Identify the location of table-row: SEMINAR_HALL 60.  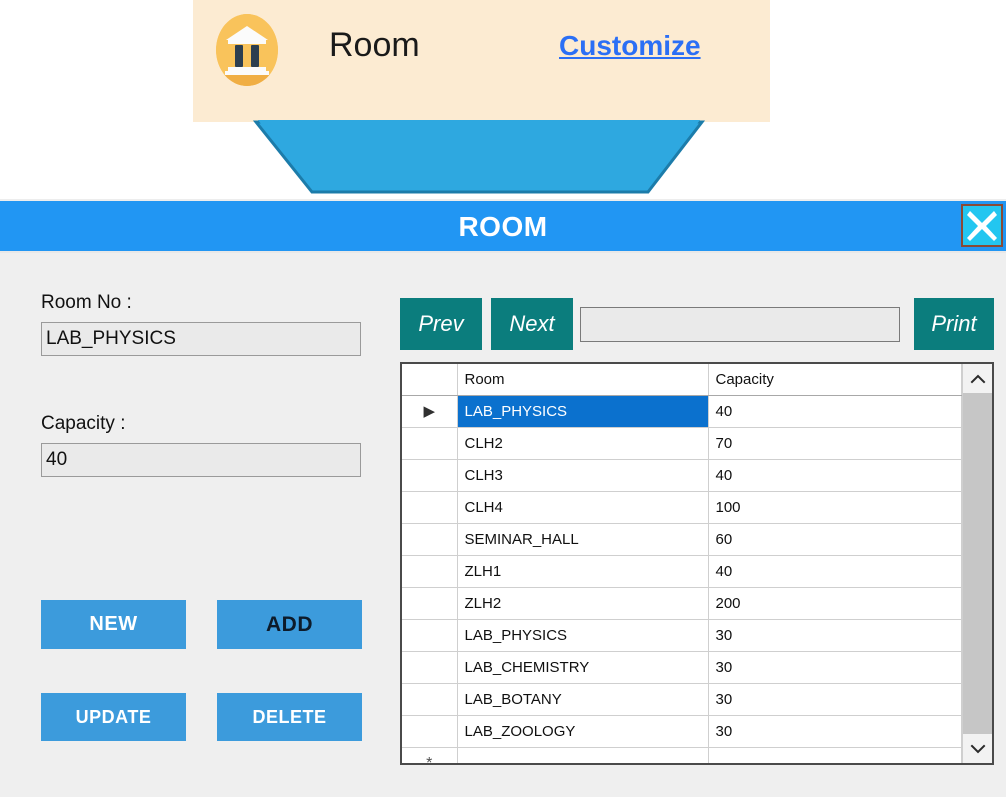
(682, 539).